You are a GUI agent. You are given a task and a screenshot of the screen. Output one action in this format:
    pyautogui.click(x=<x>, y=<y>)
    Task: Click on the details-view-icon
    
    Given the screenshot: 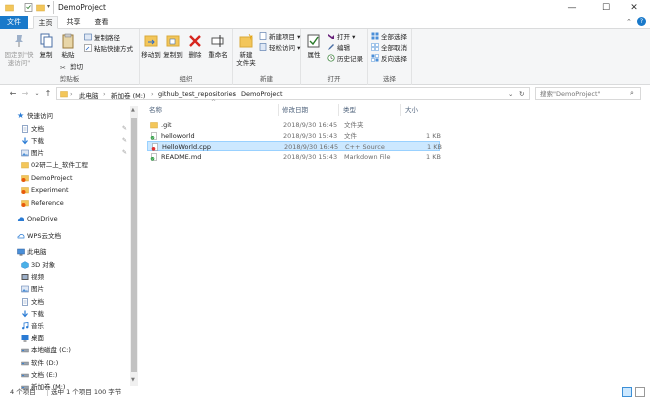 What is the action you would take?
    pyautogui.click(x=627, y=392)
    